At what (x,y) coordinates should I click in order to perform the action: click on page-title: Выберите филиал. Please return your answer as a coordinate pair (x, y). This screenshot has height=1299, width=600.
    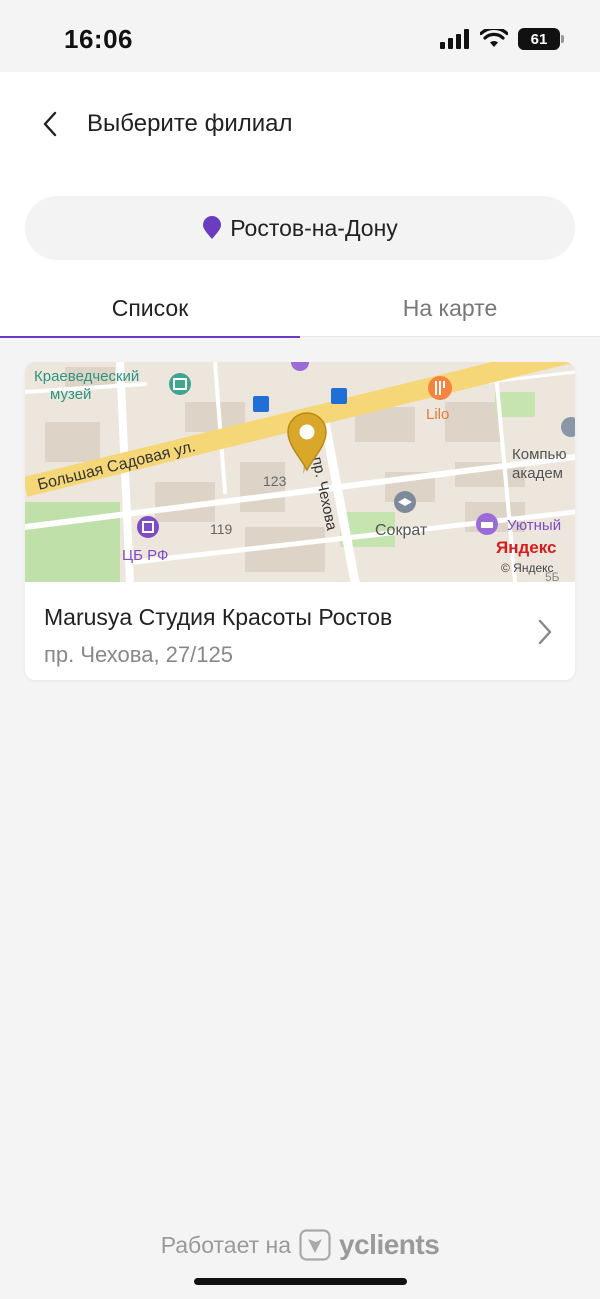
    Looking at the image, I should click on (190, 123).